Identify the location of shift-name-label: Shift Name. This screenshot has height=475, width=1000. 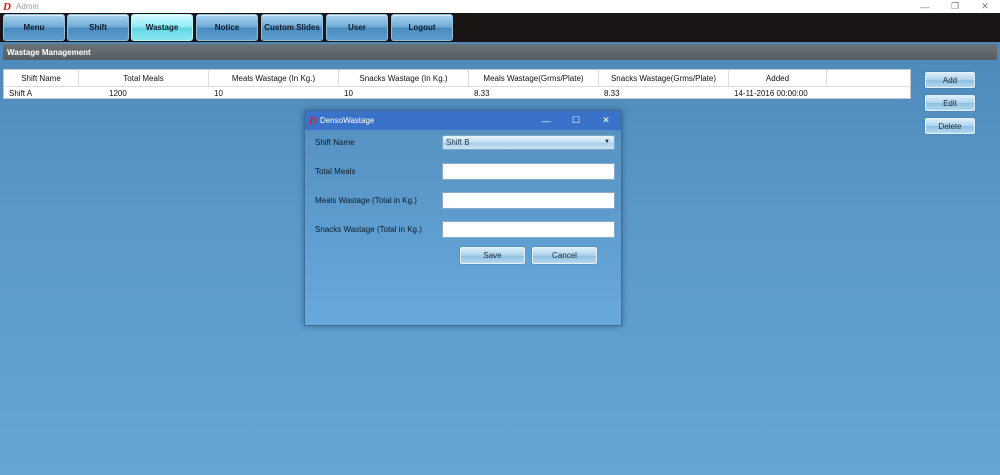
(335, 142).